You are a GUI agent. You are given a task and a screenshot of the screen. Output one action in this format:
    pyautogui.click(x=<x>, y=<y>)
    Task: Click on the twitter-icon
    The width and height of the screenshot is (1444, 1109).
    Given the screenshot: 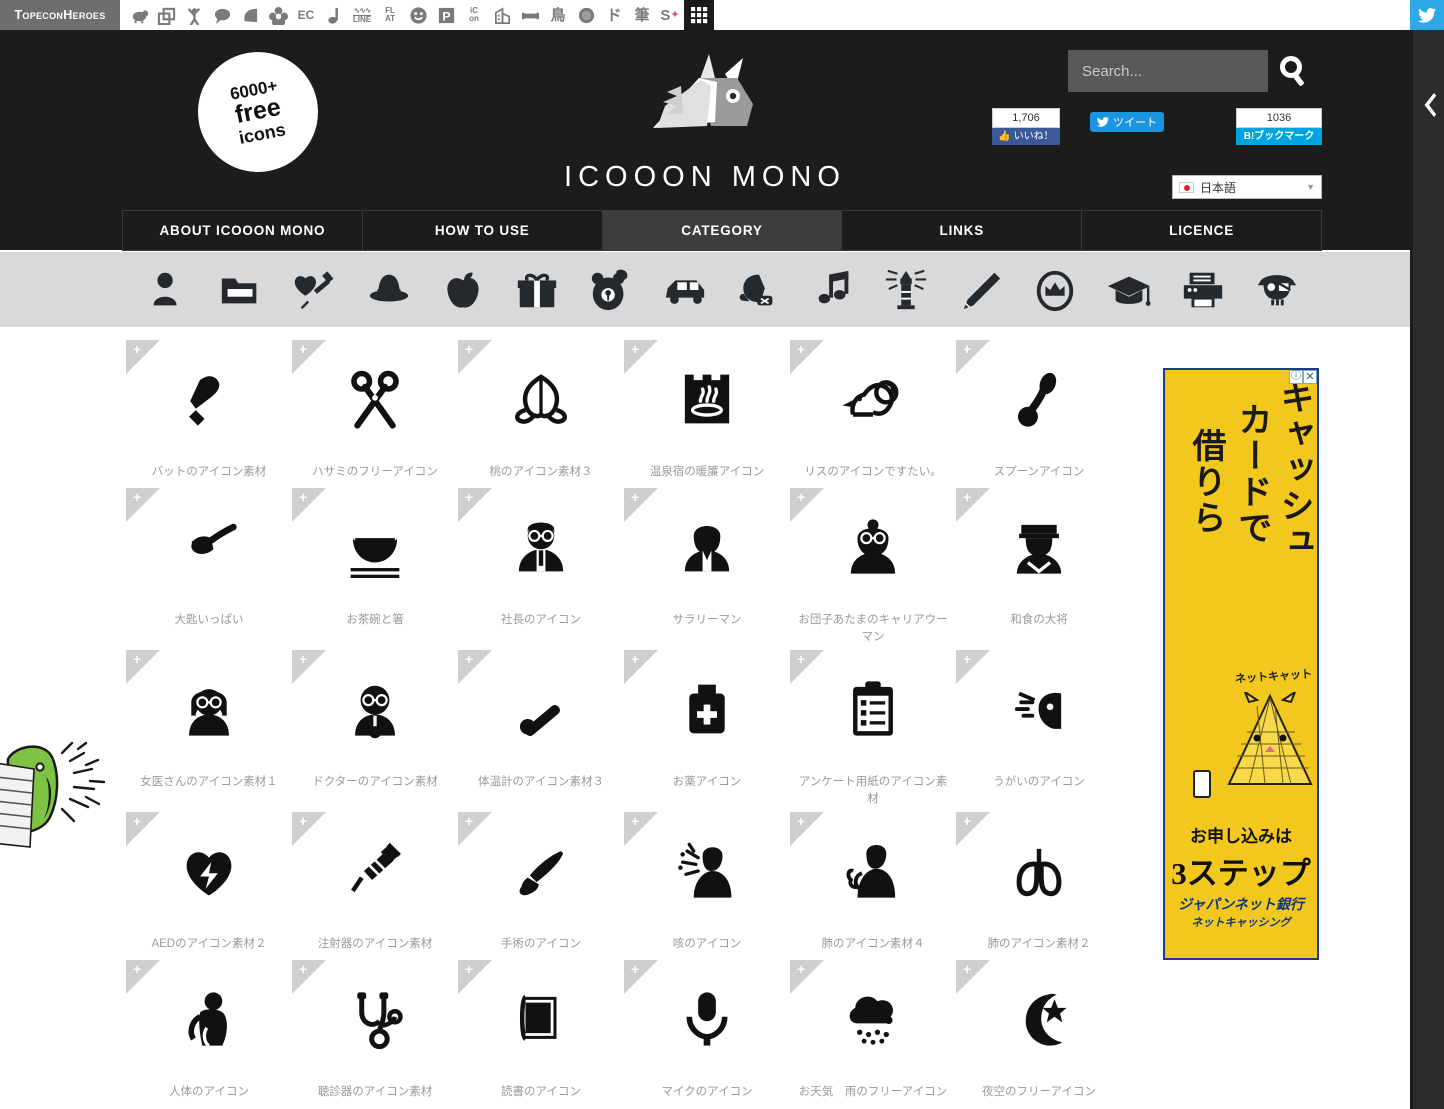 What is the action you would take?
    pyautogui.click(x=1427, y=15)
    